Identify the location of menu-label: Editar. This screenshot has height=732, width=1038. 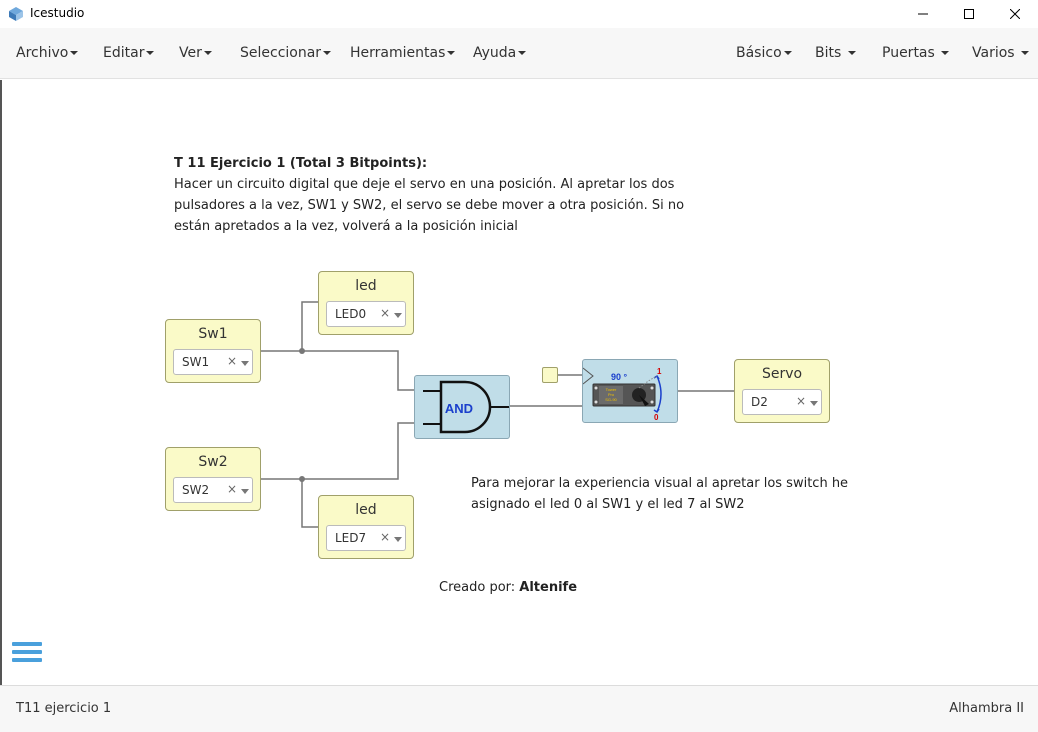
(124, 53).